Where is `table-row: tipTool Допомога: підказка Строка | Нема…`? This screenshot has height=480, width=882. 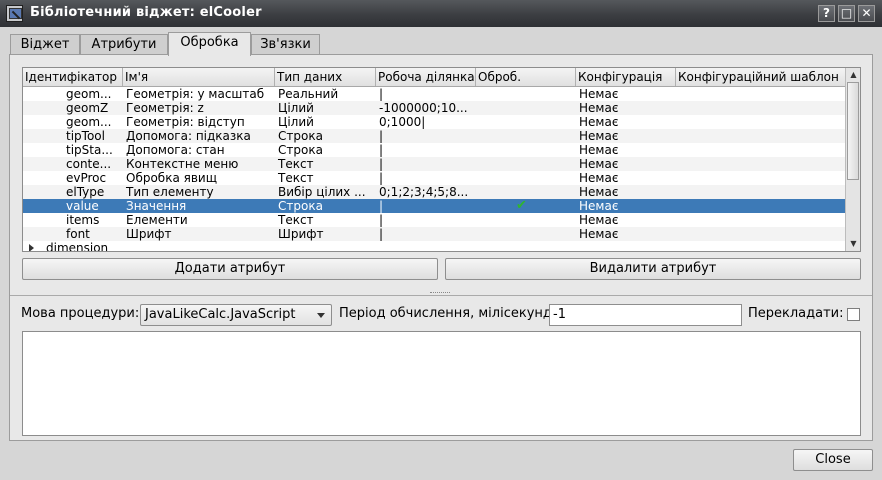
table-row: tipTool Допомога: підказка Строка | Нема… is located at coordinates (435, 136).